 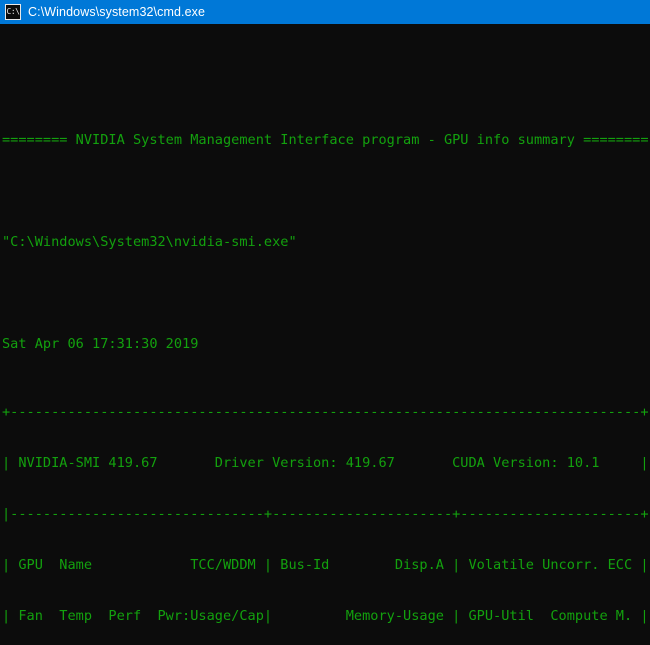 I want to click on window-titlebar: C:\ C:\Windows\system32\cmd.exe, so click(x=325, y=12).